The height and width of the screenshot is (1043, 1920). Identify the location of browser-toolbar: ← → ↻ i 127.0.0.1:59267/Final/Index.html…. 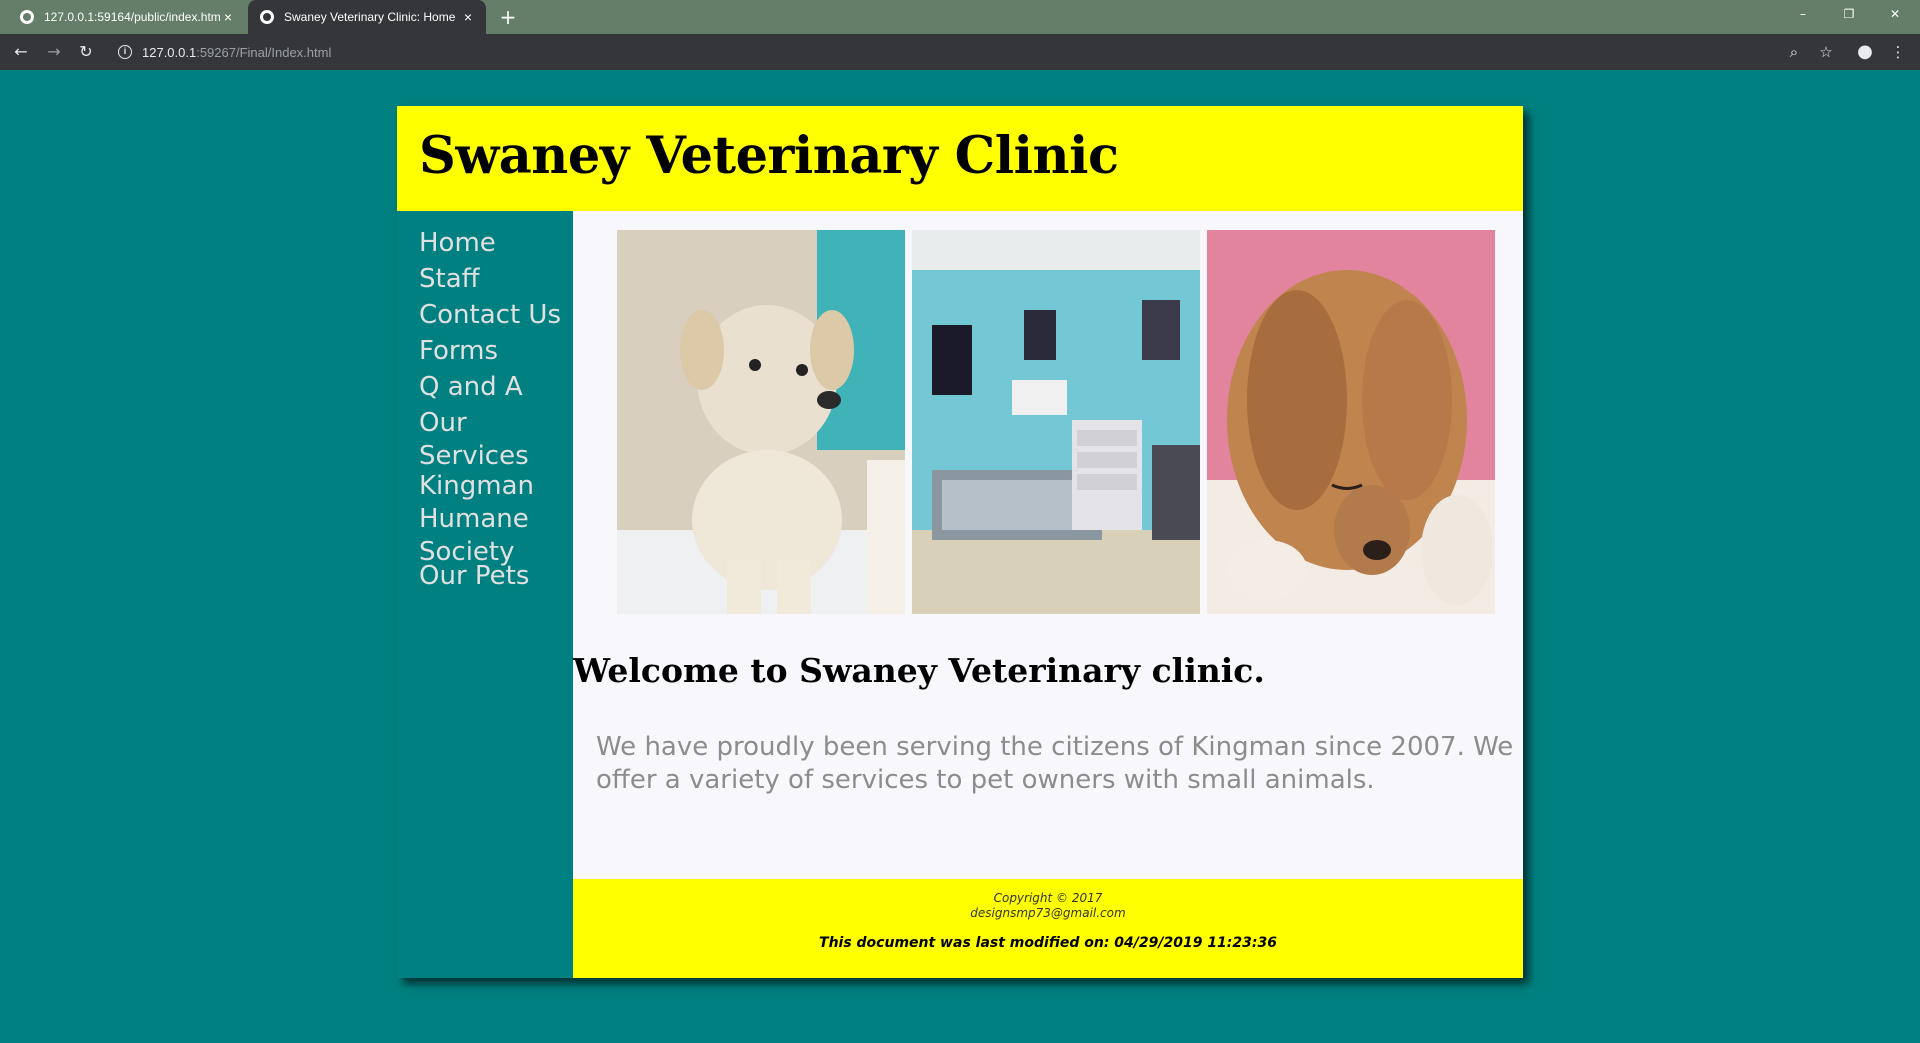
(960, 52).